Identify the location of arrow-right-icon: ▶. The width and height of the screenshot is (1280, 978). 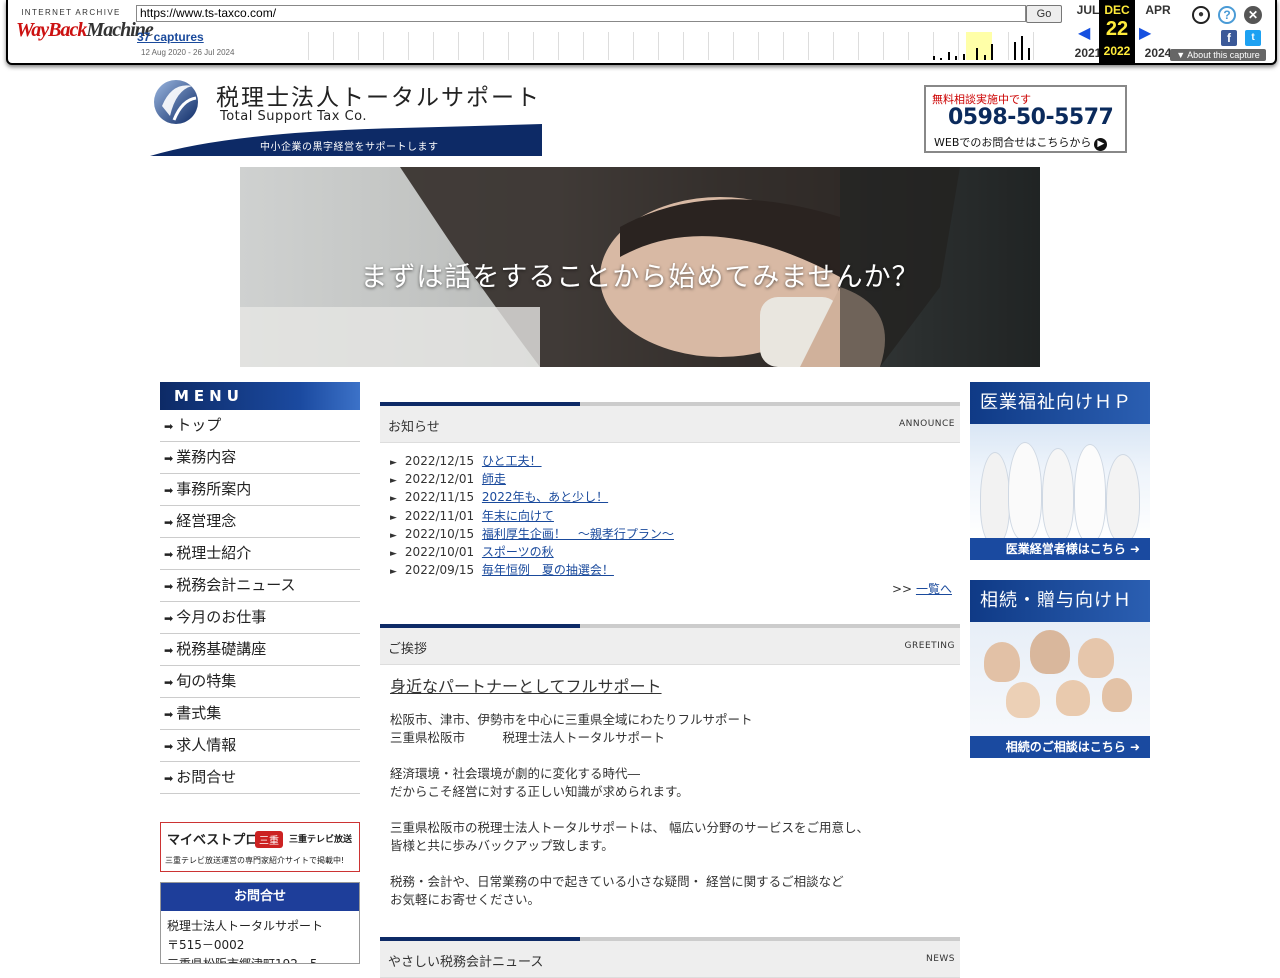
(1101, 144).